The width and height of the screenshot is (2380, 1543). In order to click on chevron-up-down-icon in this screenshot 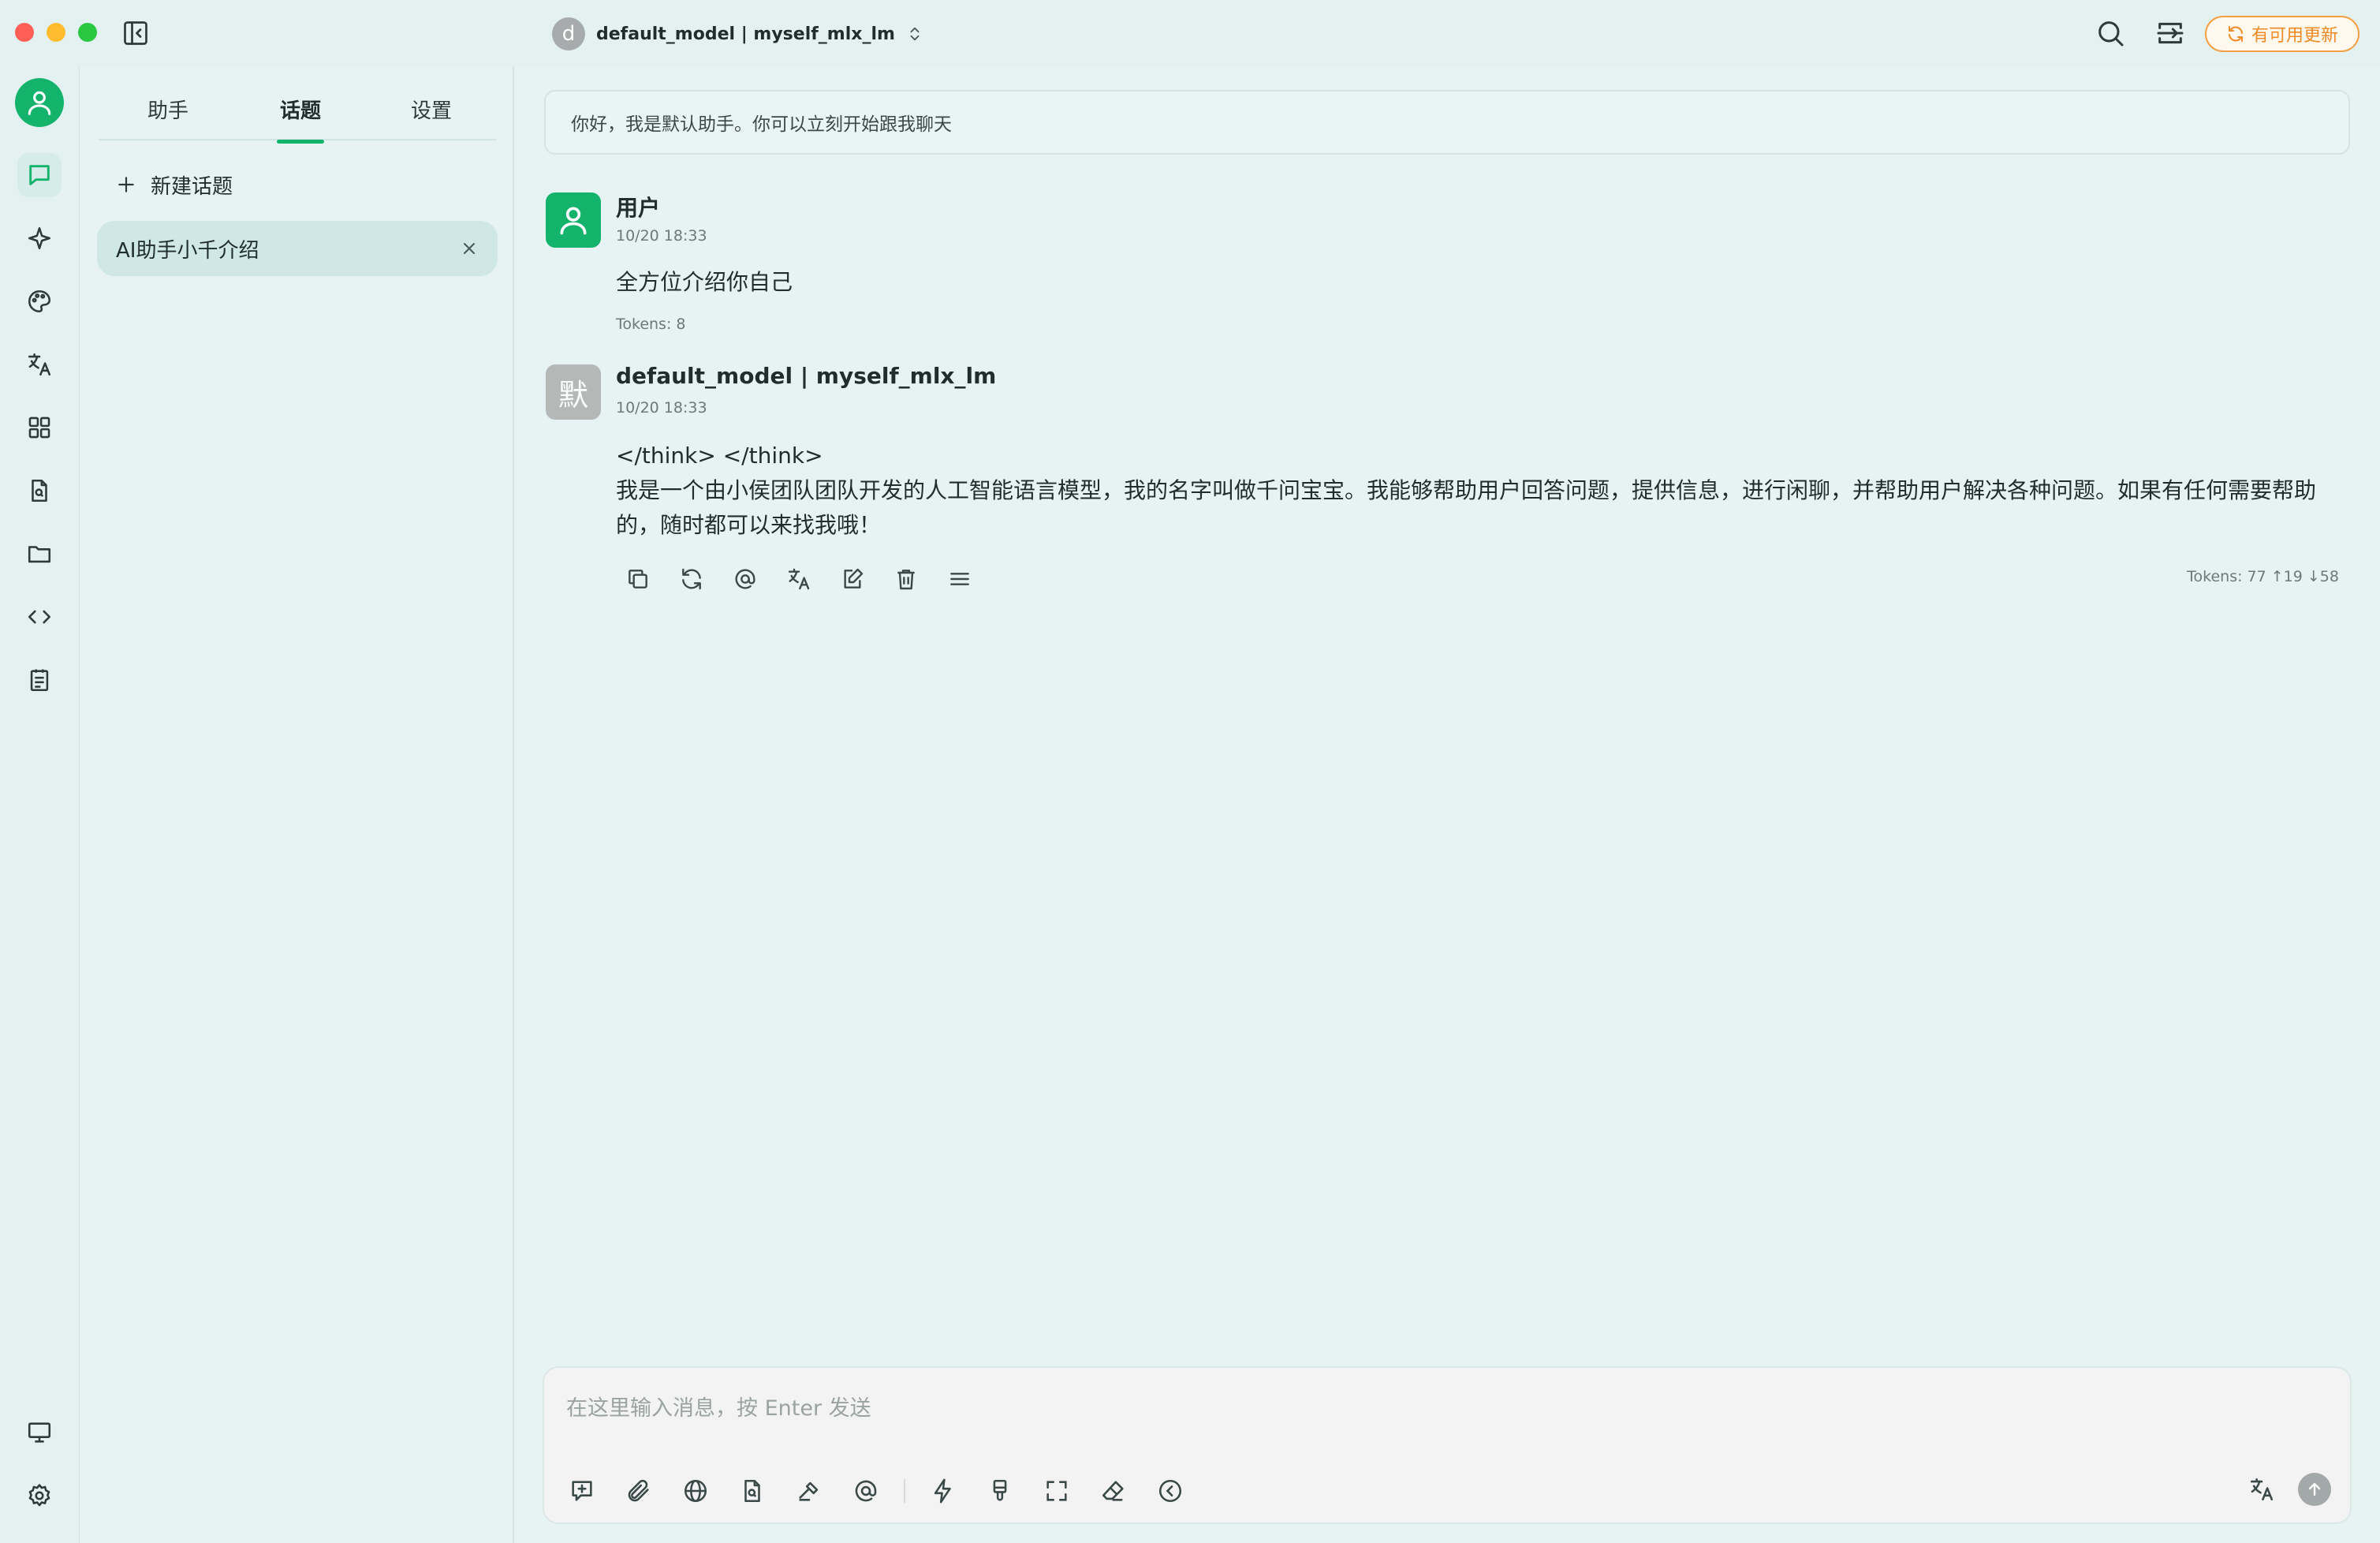, I will do `click(914, 34)`.